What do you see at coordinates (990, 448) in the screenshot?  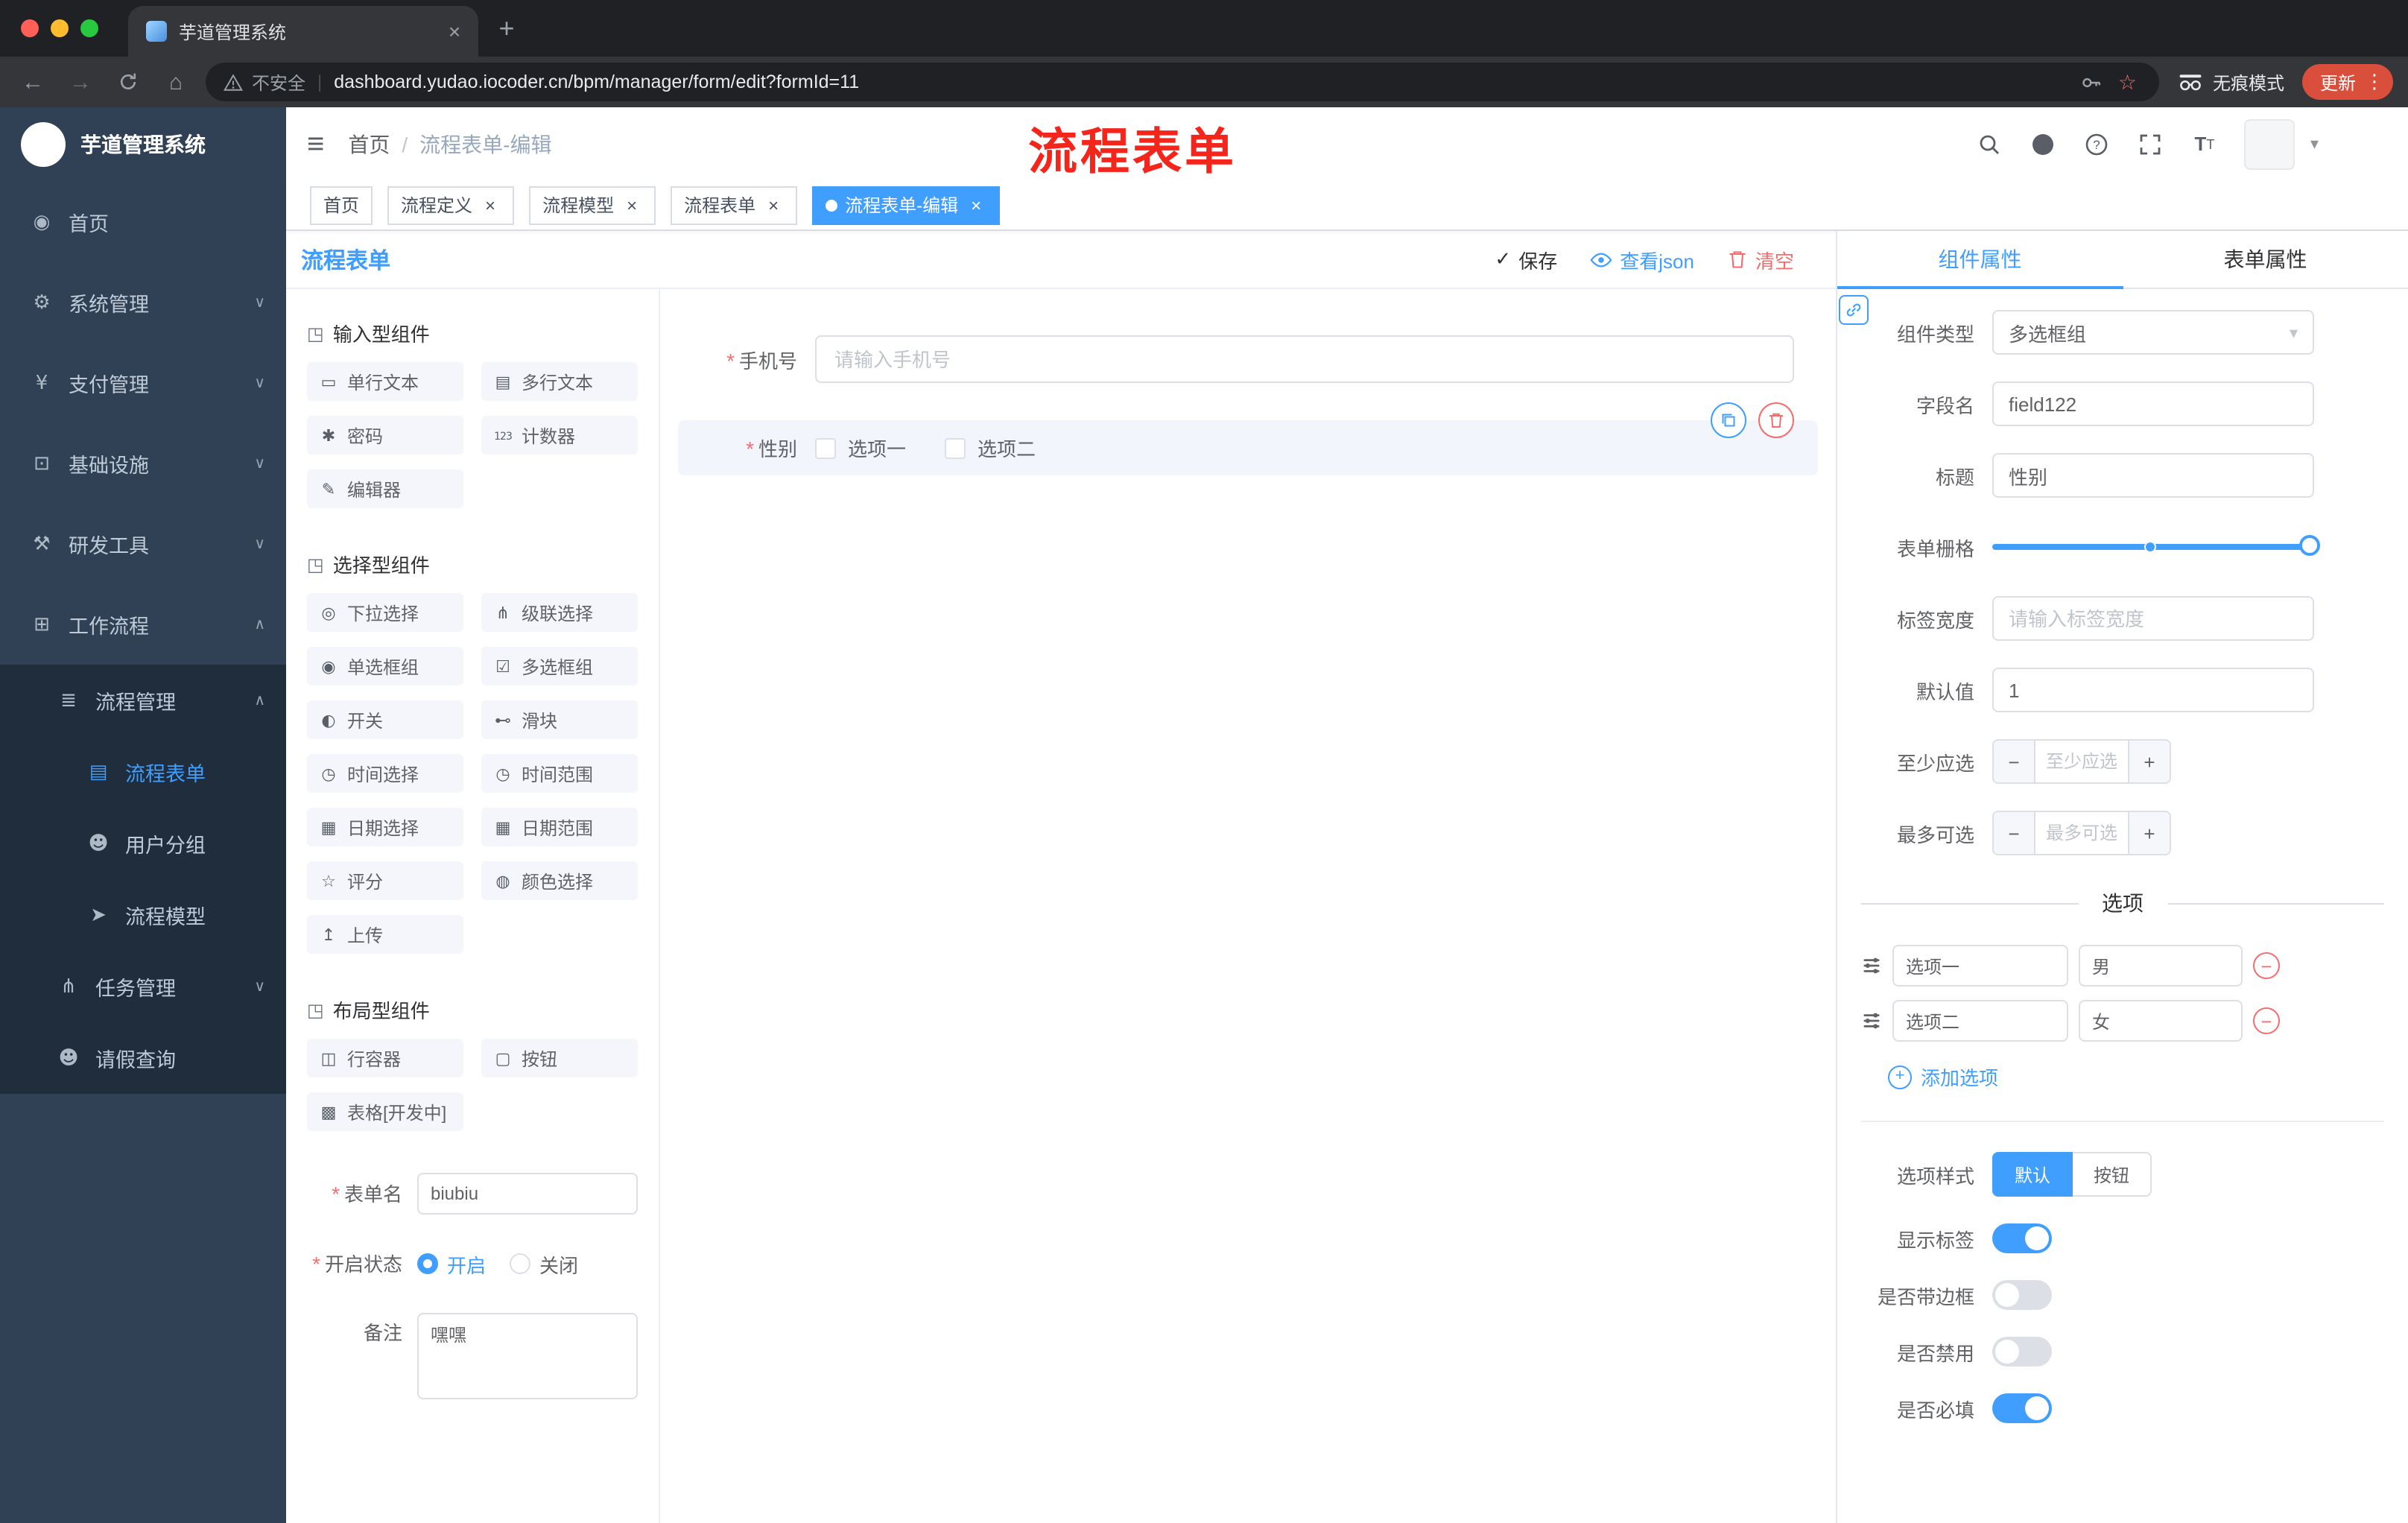 I see `checkbox-option-2: 选项二` at bounding box center [990, 448].